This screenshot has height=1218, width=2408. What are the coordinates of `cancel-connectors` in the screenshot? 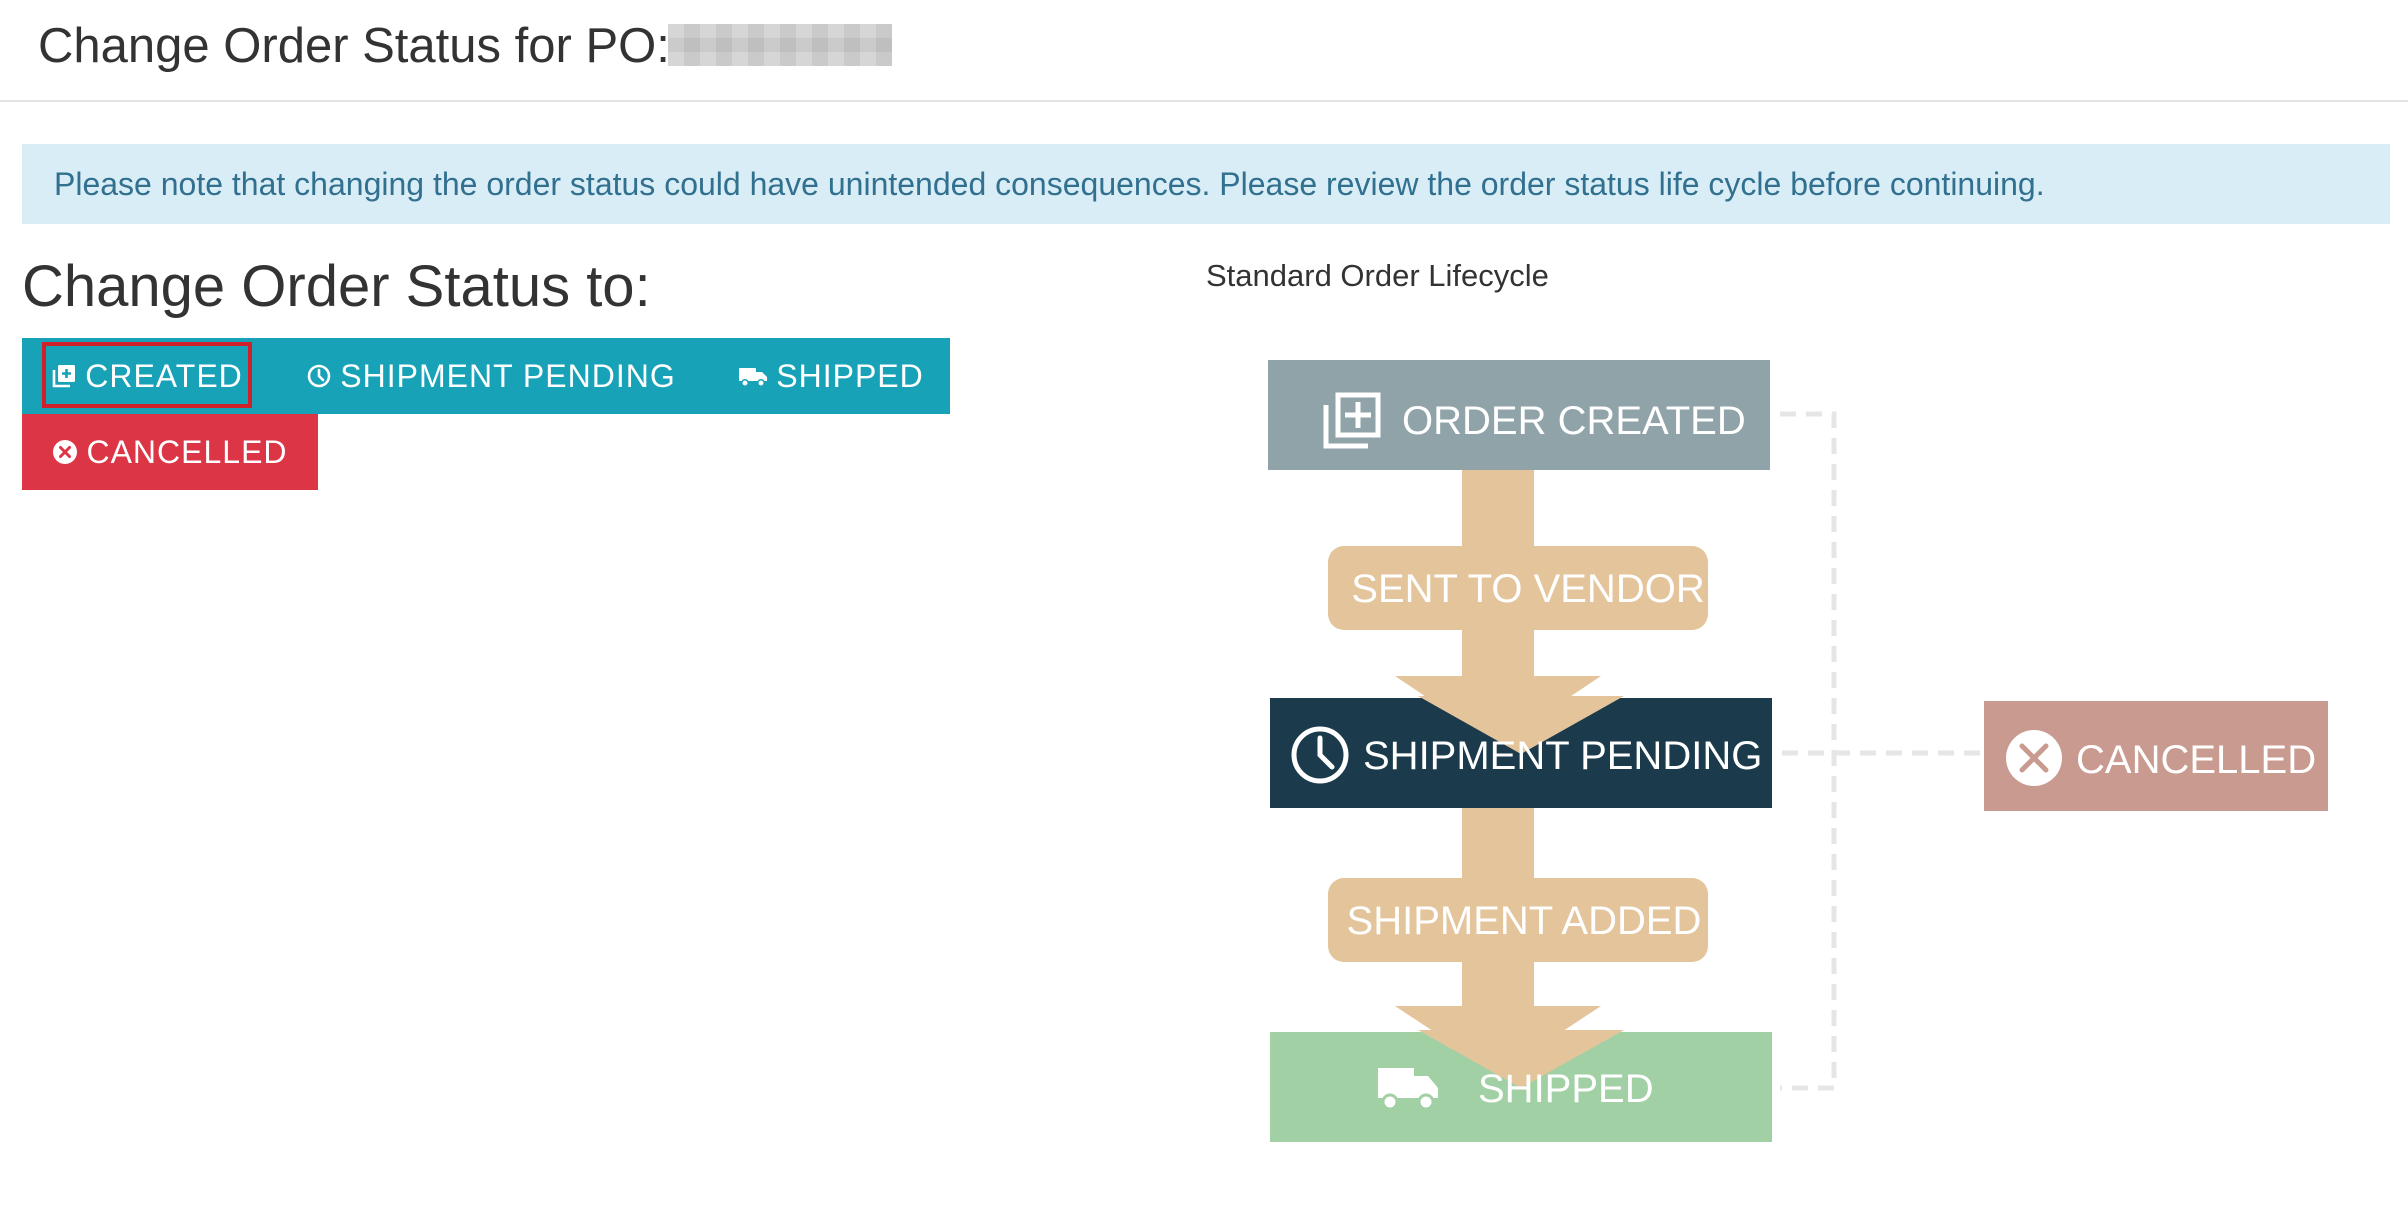 It's located at (1880, 751).